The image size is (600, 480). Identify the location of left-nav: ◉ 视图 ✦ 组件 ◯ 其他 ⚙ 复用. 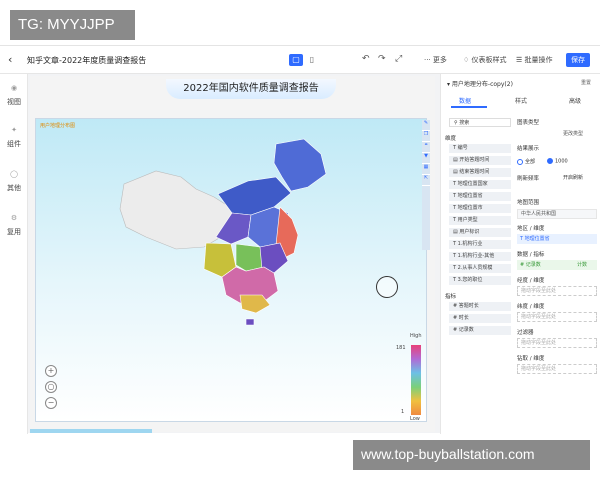
(14, 254).